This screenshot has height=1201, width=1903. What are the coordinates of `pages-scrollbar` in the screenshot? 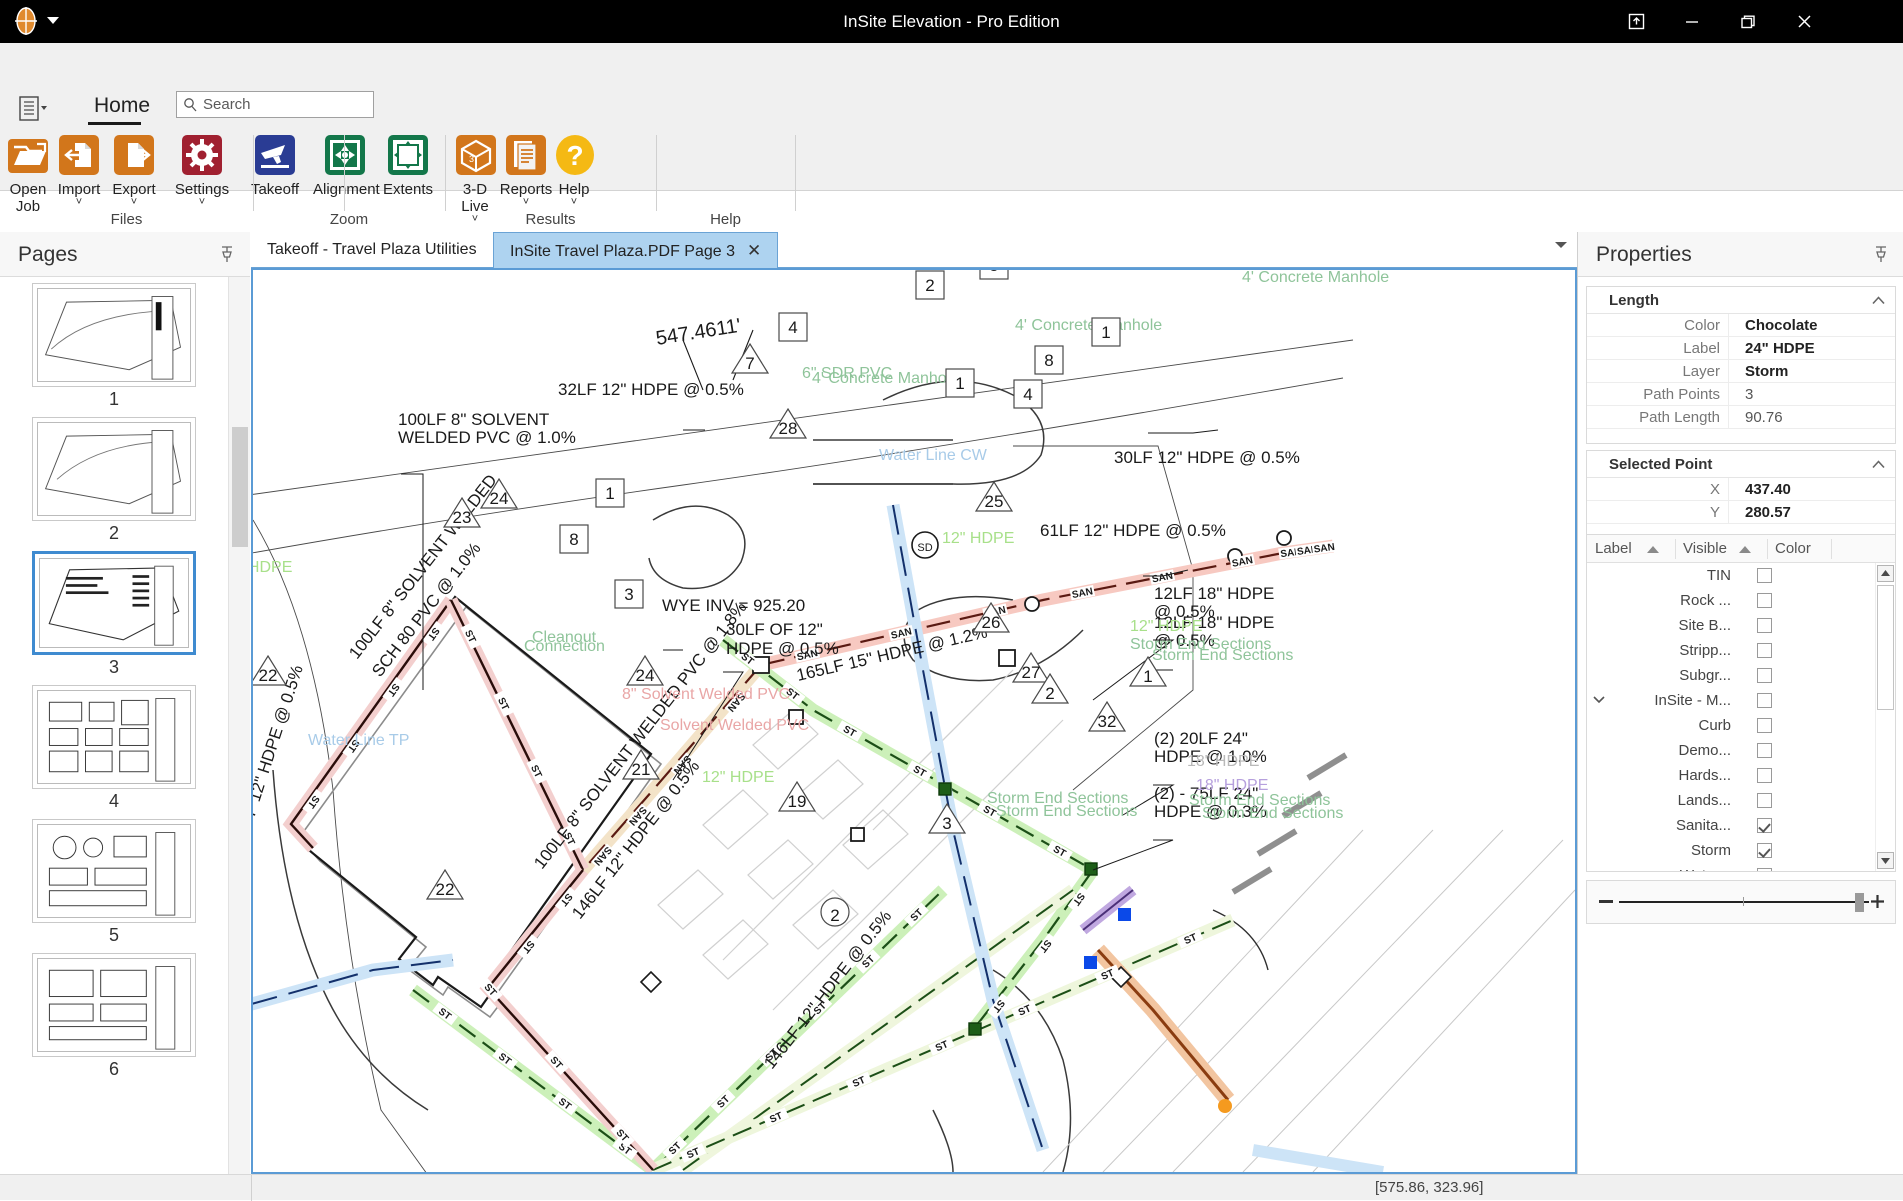 It's located at (239, 725).